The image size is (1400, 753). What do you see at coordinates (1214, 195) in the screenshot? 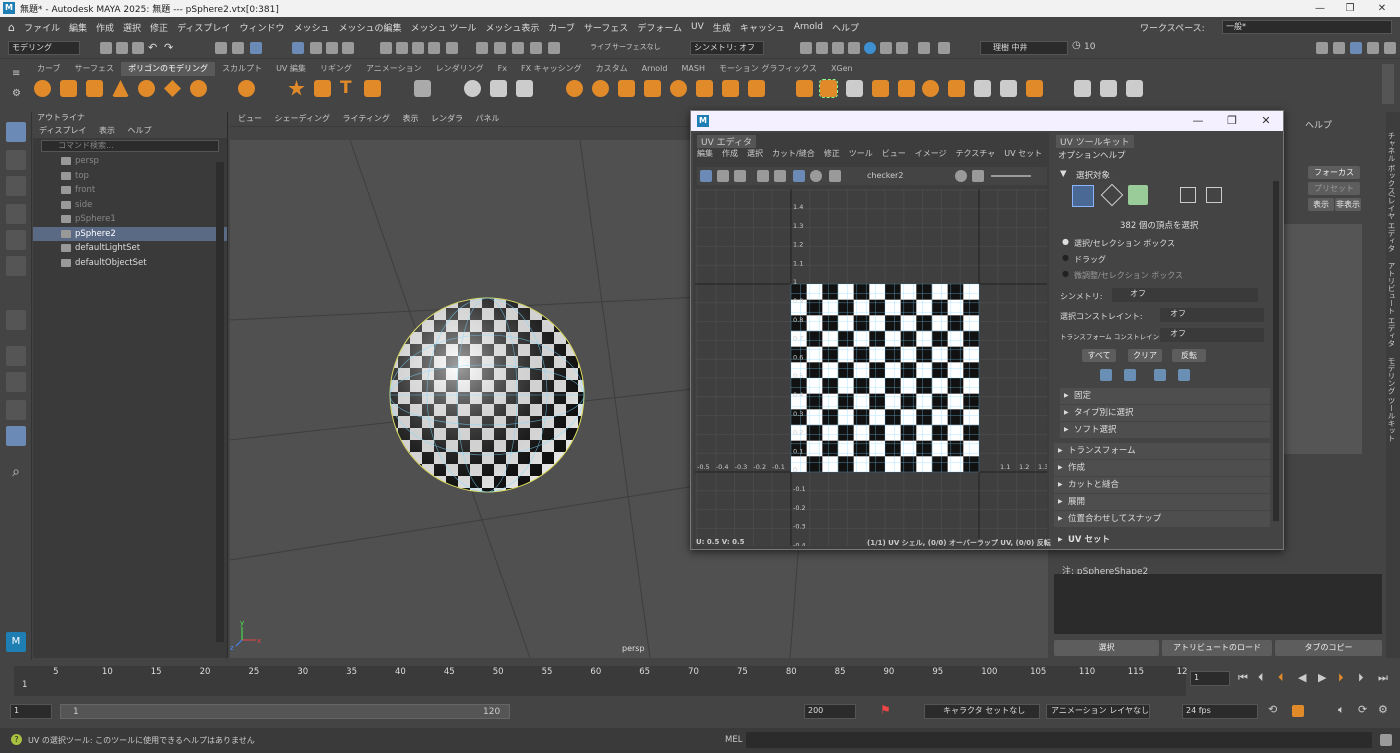
I see `uv-shell-mode-icon` at bounding box center [1214, 195].